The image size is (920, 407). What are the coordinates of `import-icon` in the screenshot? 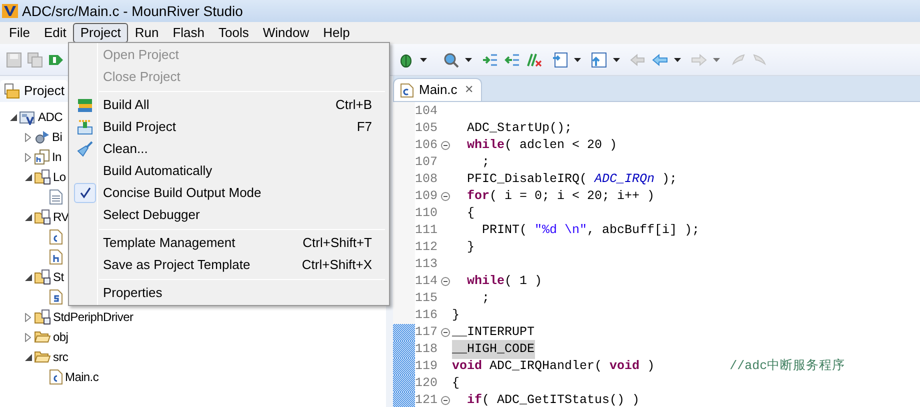 It's located at (560, 60).